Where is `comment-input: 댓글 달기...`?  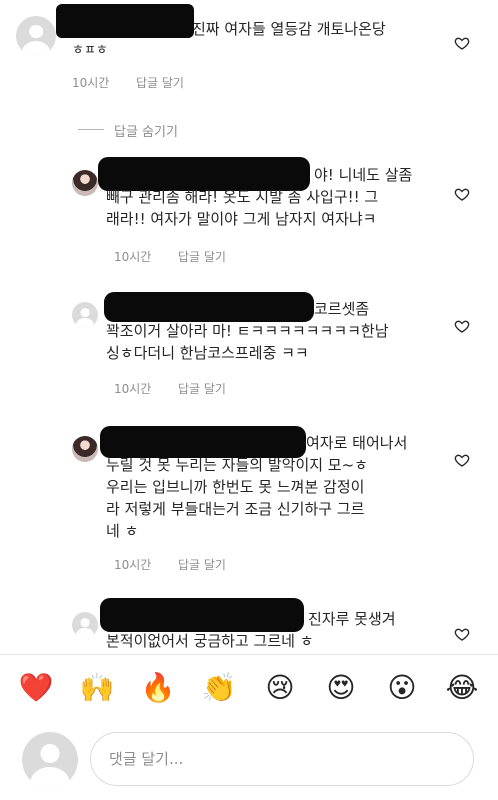 comment-input: 댓글 달기... is located at coordinates (282, 759).